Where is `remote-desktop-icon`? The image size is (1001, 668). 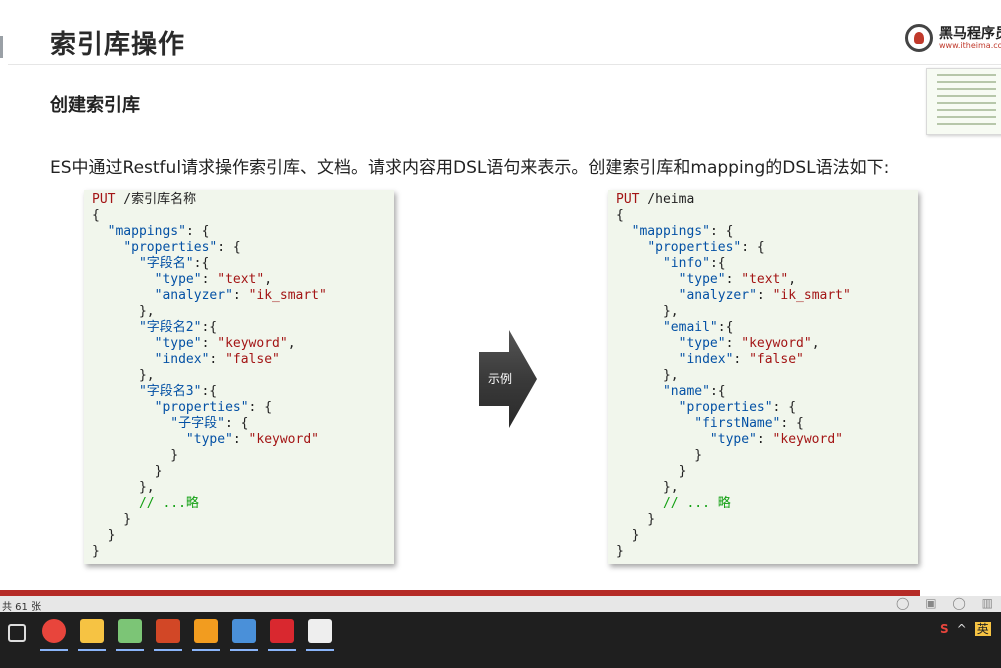 remote-desktop-icon is located at coordinates (244, 631).